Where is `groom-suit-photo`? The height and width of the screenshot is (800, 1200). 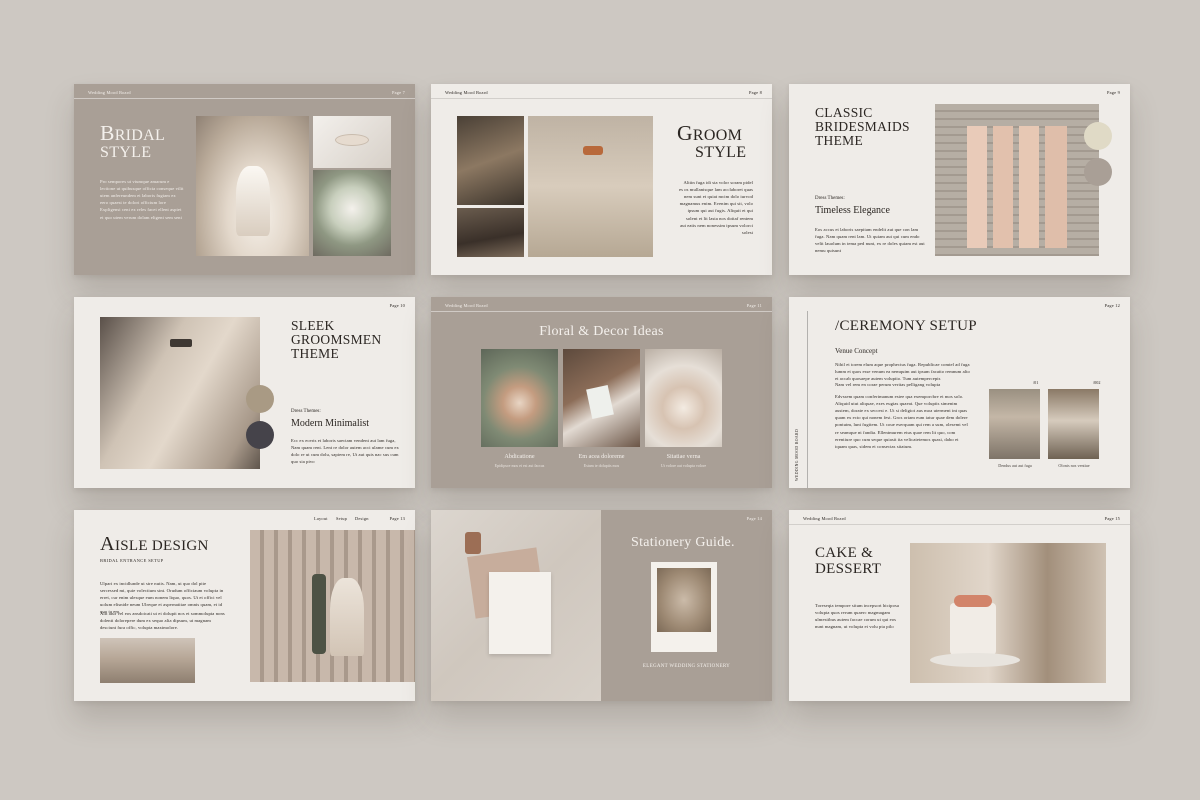 groom-suit-photo is located at coordinates (590, 186).